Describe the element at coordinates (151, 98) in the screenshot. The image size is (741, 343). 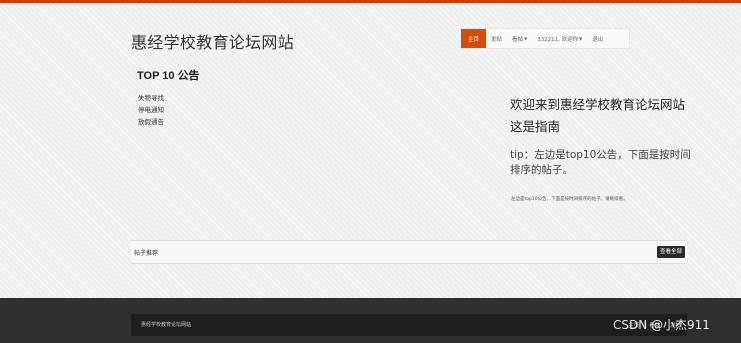
I see `top10-item: 失物寻找` at that location.